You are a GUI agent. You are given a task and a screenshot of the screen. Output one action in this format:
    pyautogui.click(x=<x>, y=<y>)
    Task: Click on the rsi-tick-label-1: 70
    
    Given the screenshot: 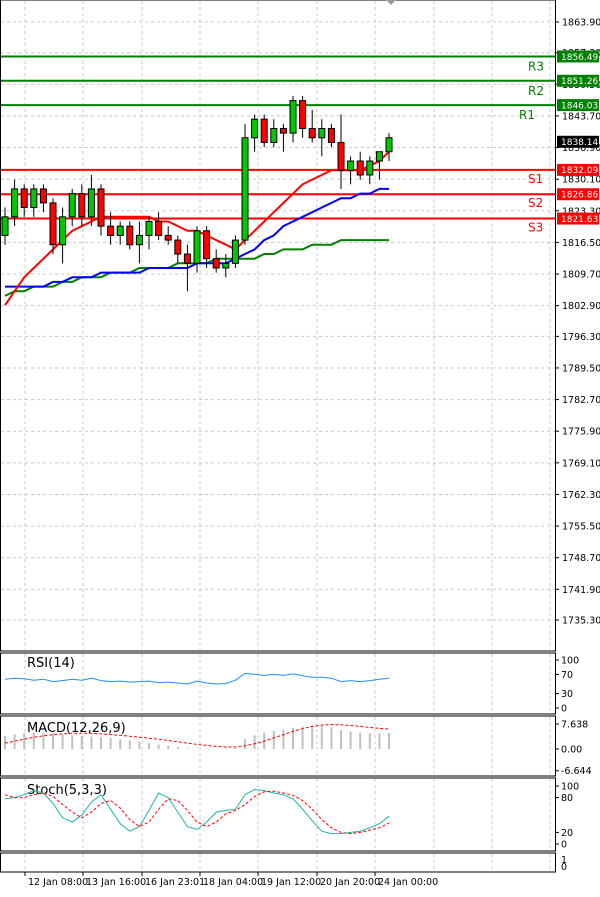 What is the action you would take?
    pyautogui.click(x=567, y=675)
    